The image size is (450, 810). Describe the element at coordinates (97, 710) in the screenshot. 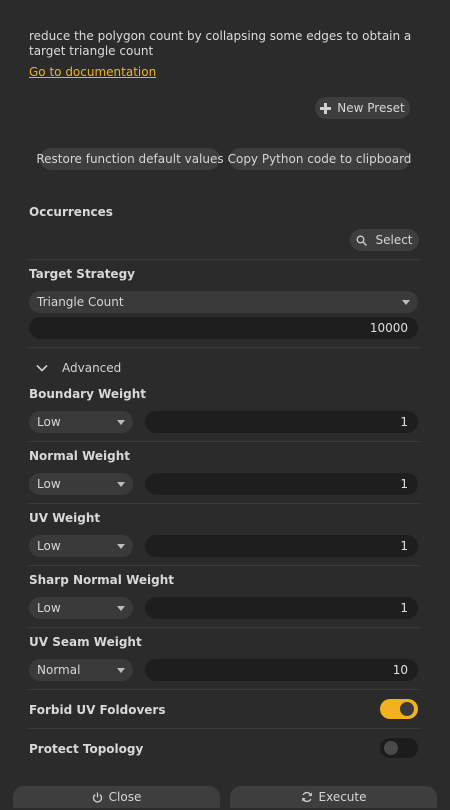

I see `forbid-uv-foldovers-title: Forbid UV Foldovers` at that location.